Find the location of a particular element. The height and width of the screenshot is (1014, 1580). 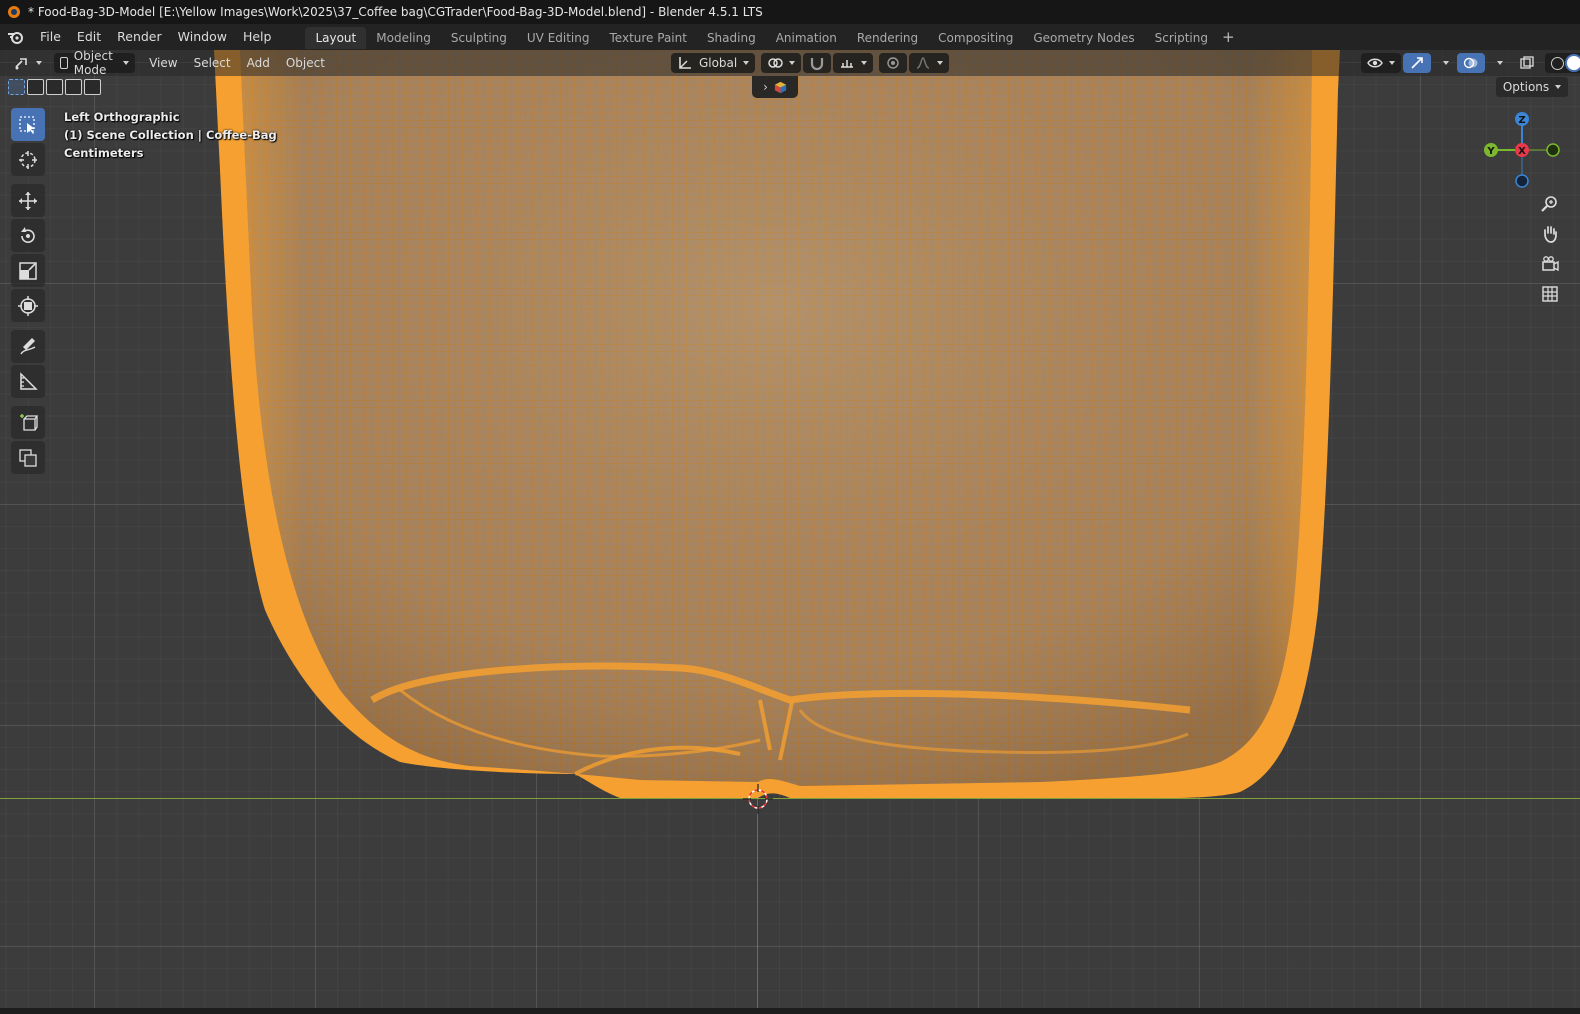

options-label: Options is located at coordinates (1526, 87).